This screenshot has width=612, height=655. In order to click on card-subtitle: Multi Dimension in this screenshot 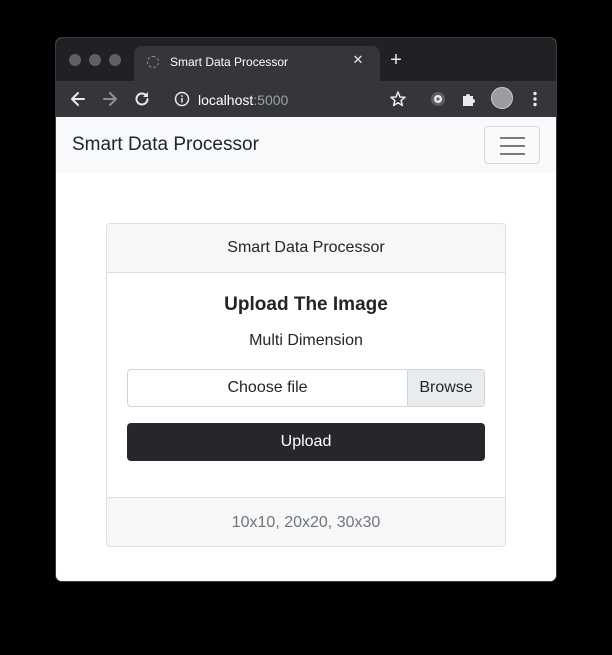, I will do `click(306, 340)`.